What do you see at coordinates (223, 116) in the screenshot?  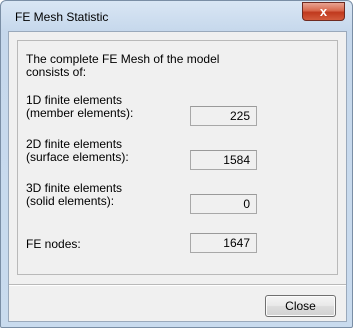 I see `value-1d-elements: 225` at bounding box center [223, 116].